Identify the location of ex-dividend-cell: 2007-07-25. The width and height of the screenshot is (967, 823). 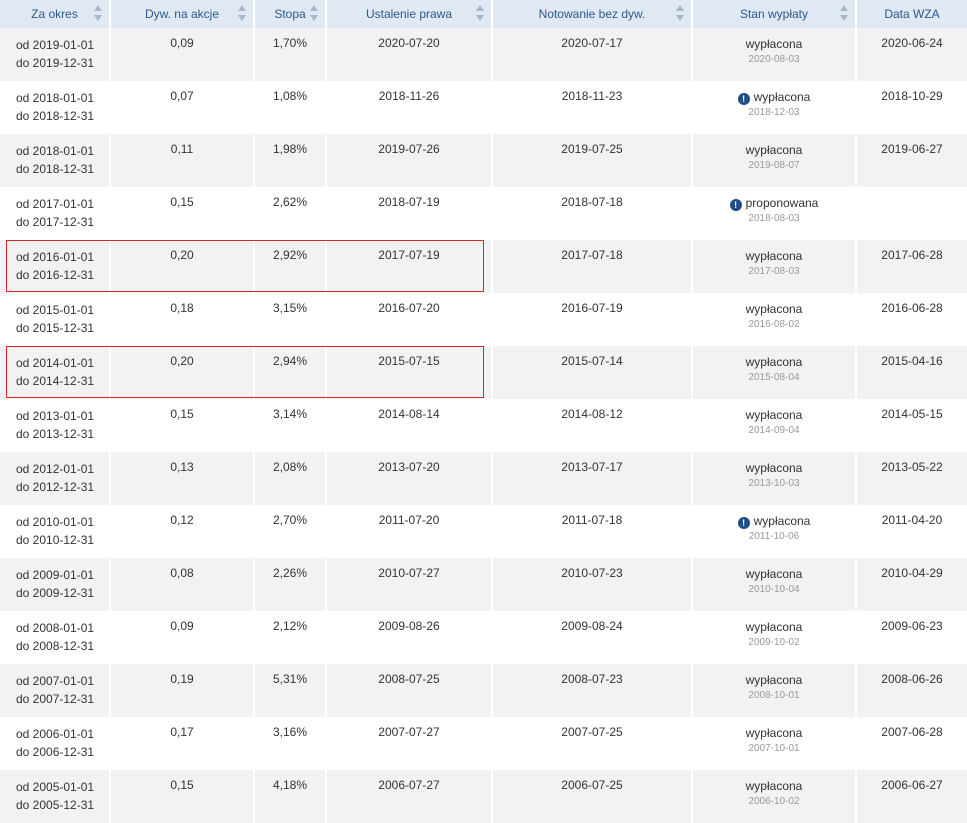
(592, 743).